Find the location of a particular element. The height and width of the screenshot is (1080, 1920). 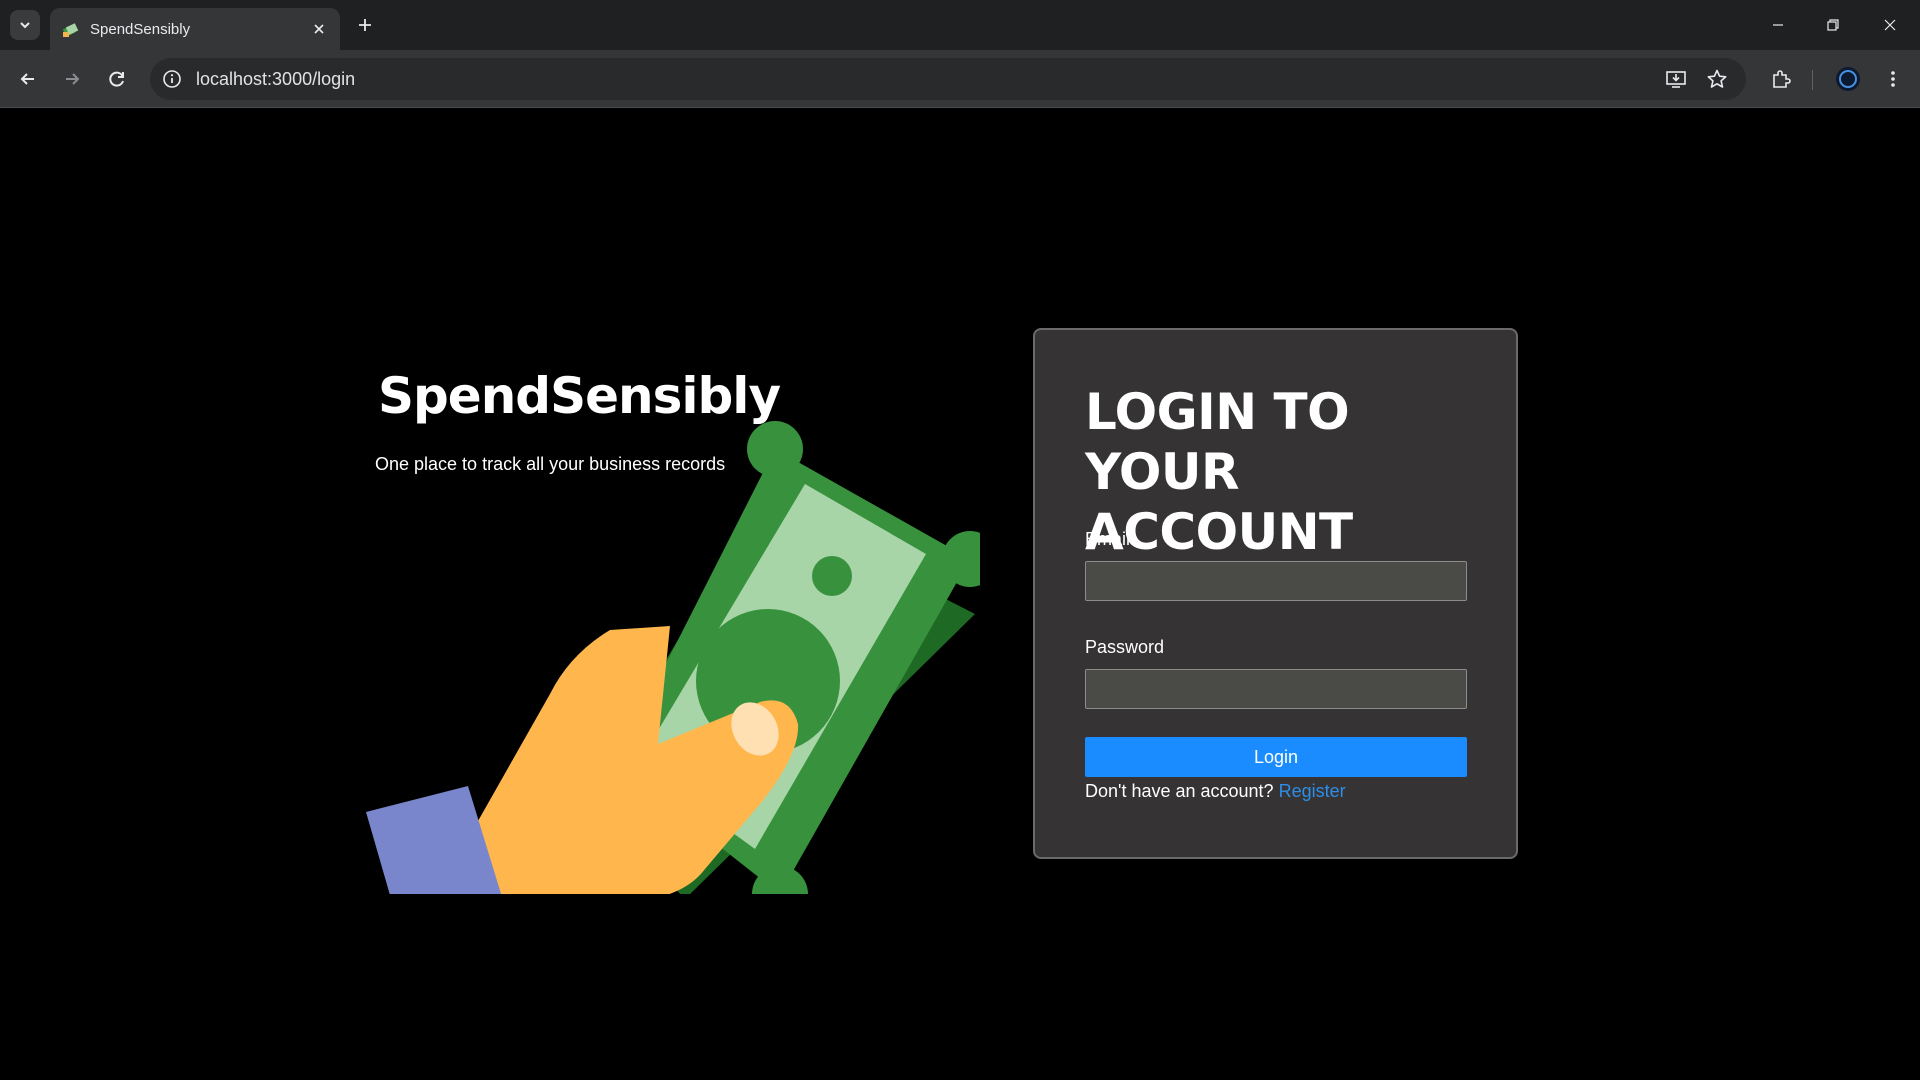

install-app-button is located at coordinates (1676, 79).